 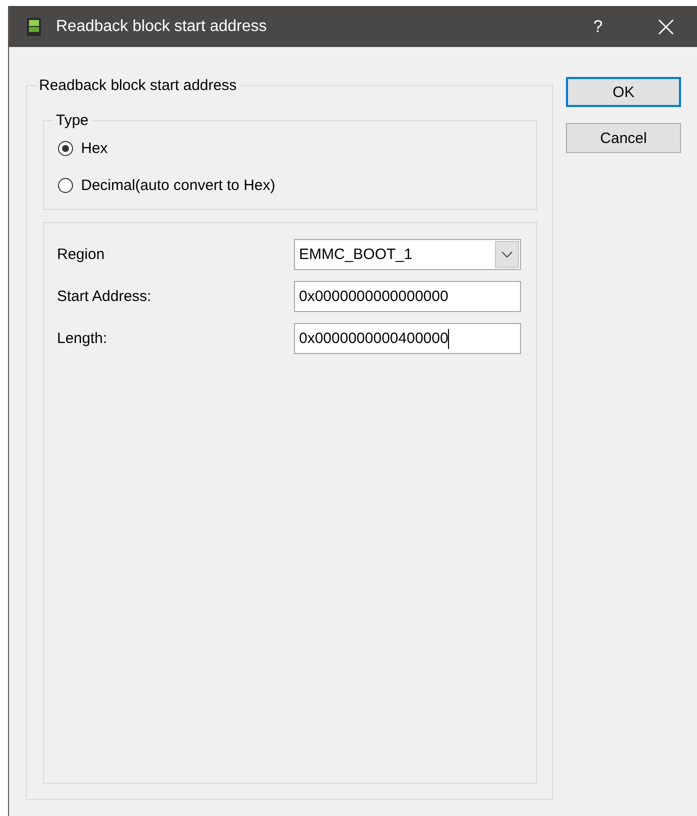 I want to click on ok-button: OK, so click(x=623, y=92).